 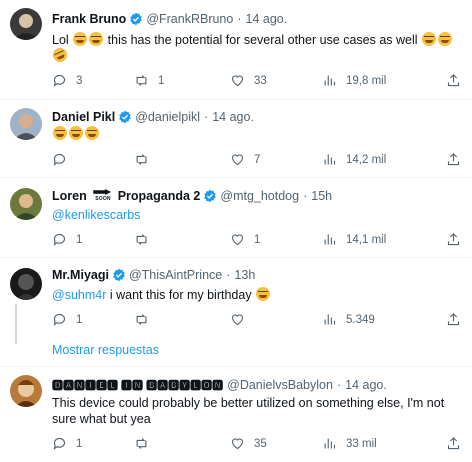 What do you see at coordinates (105, 350) in the screenshot?
I see `show-replies-link: Mostrar respuestas` at bounding box center [105, 350].